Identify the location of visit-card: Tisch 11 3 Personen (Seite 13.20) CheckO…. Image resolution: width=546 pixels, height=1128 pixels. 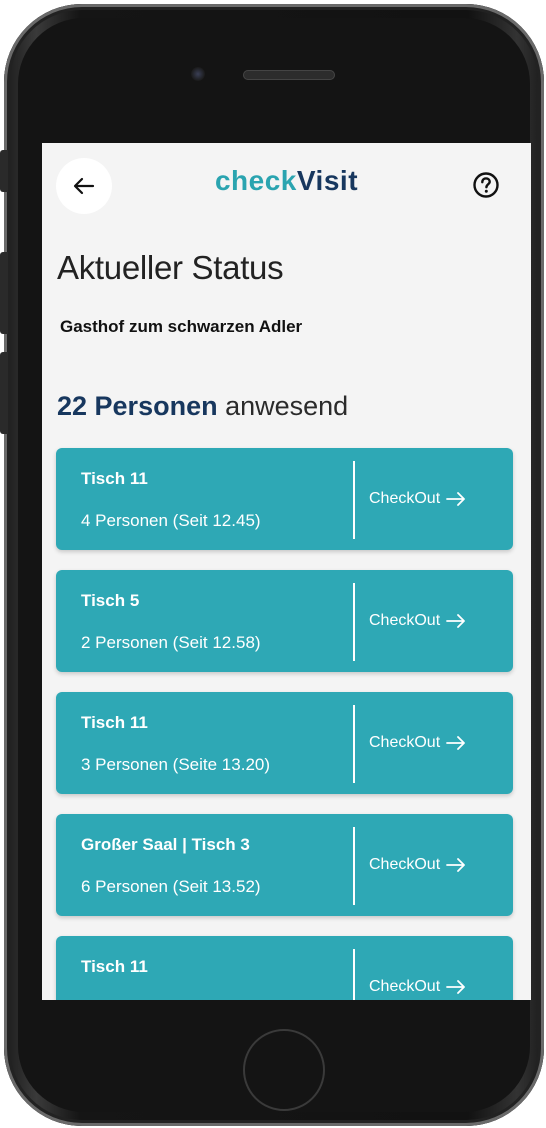
(284, 743).